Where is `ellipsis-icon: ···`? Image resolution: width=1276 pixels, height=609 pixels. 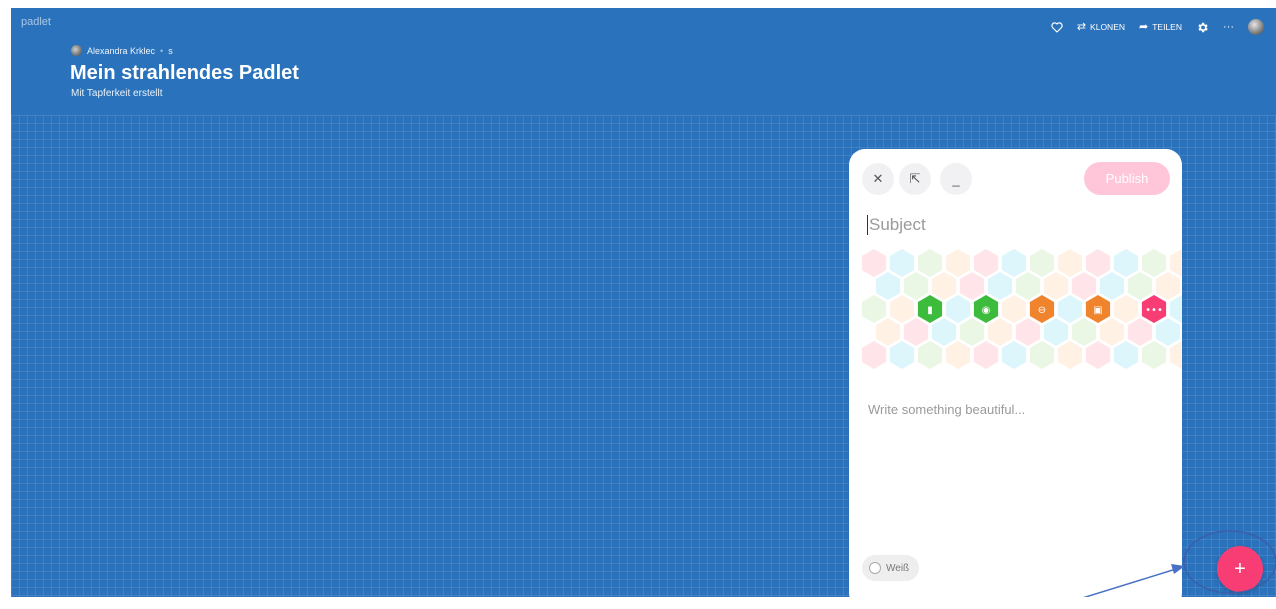 ellipsis-icon: ··· is located at coordinates (1228, 26).